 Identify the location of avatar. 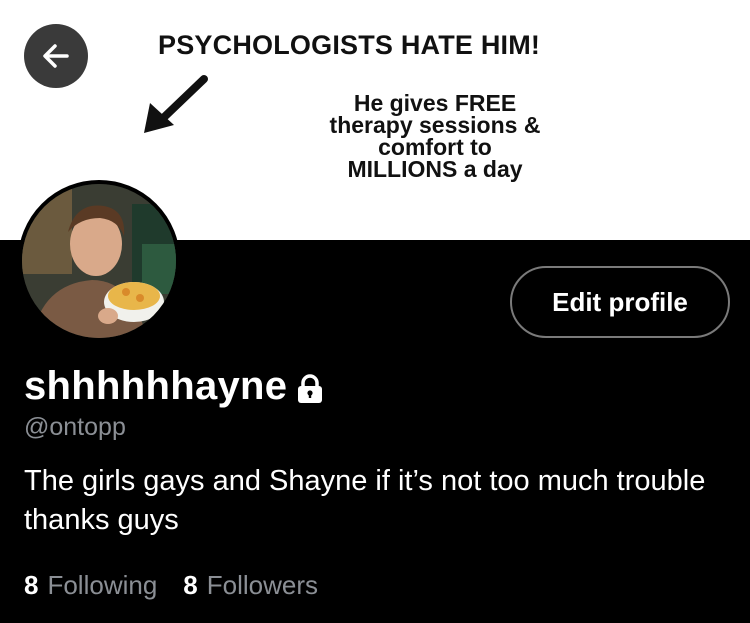
(99, 261).